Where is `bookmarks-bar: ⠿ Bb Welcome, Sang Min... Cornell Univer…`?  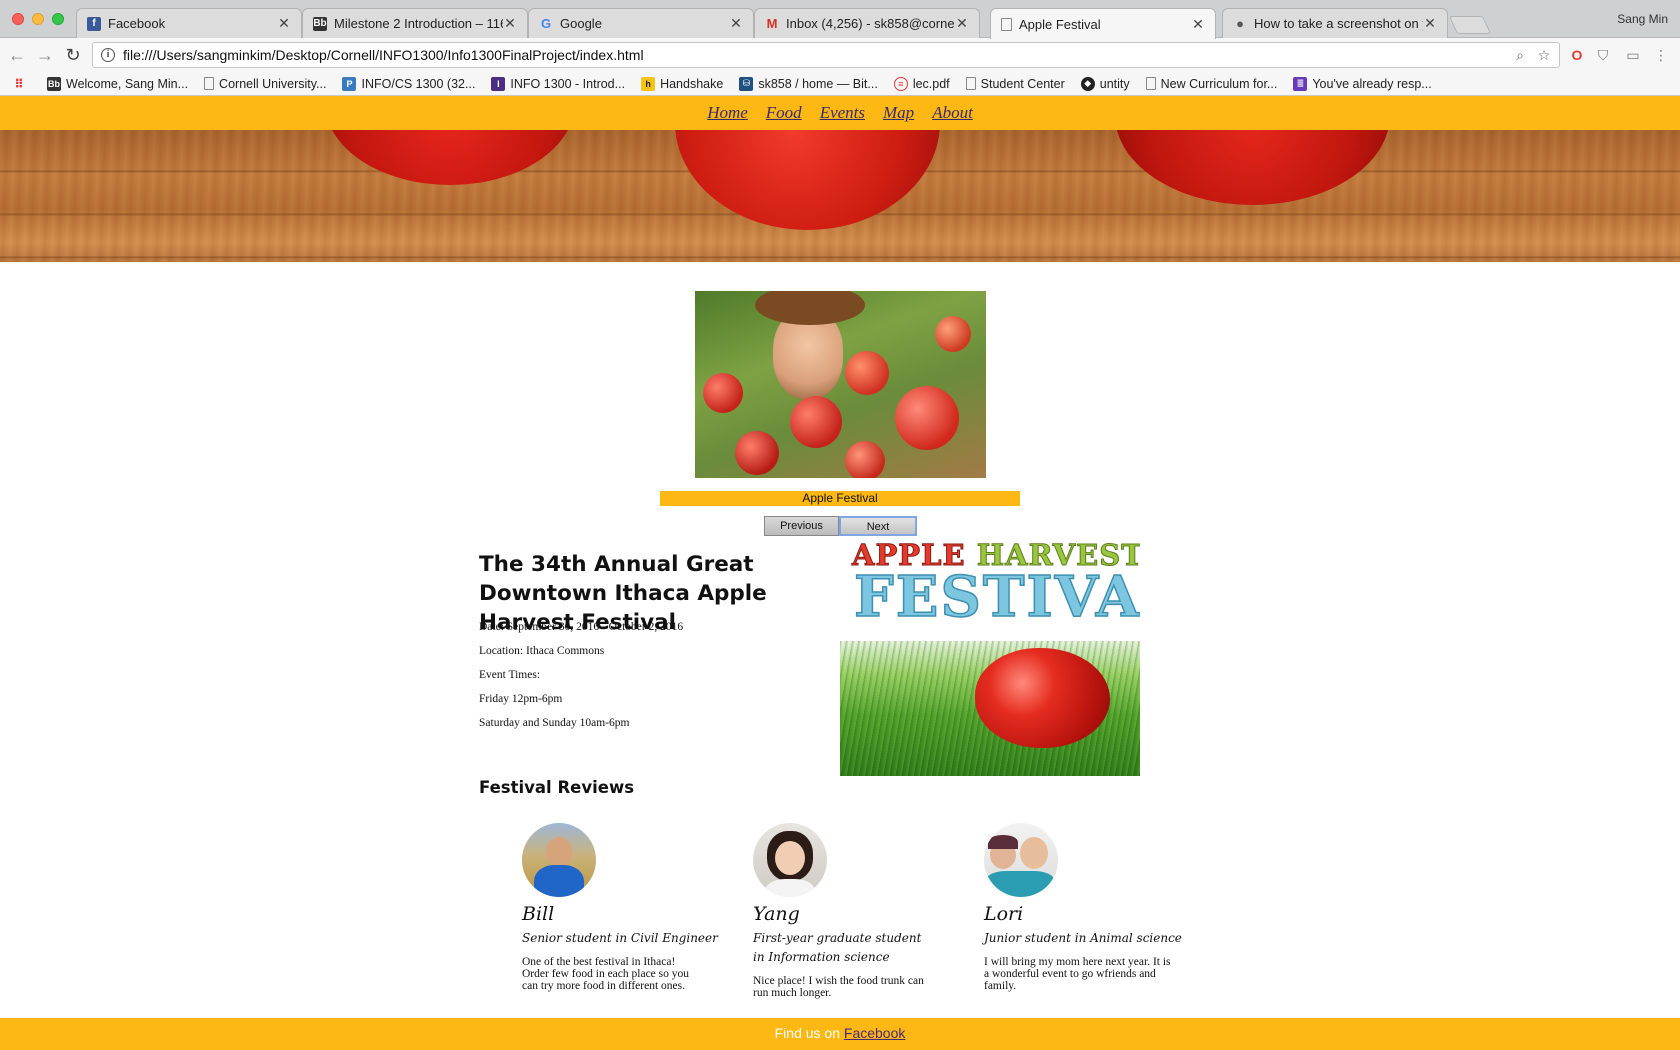
bookmarks-bar: ⠿ Bb Welcome, Sang Min... Cornell Univer… is located at coordinates (840, 84).